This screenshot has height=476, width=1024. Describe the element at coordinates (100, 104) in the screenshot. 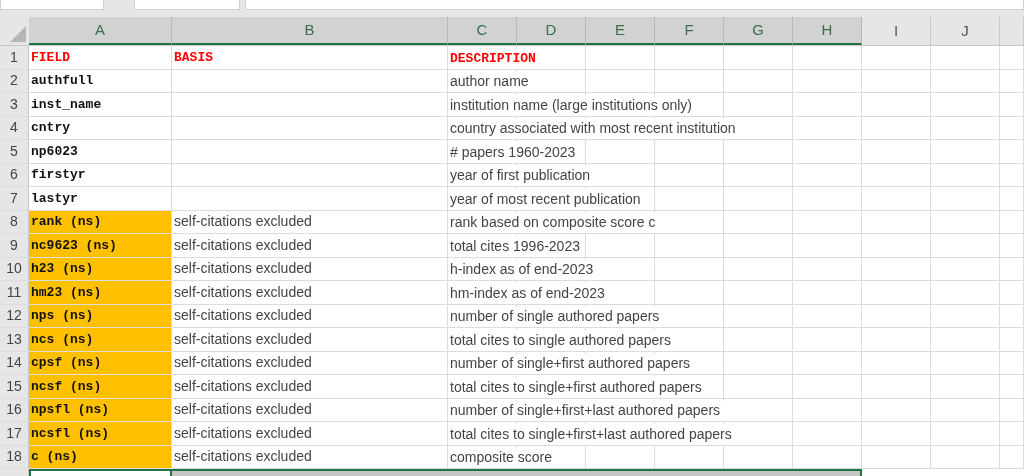

I see `field-cell: inst_name` at that location.